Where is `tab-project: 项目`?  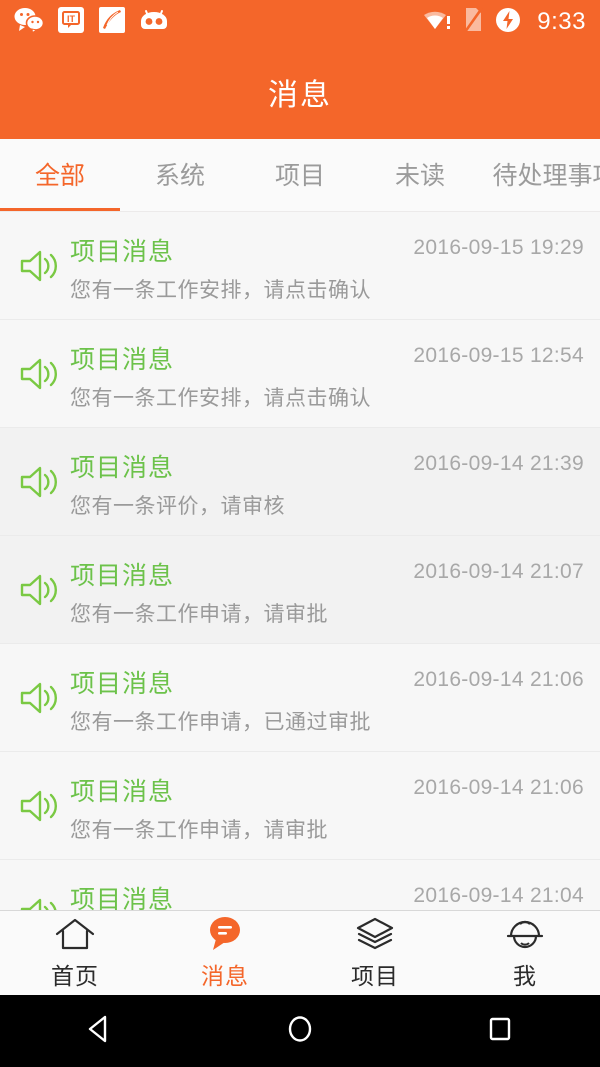
tab-project: 项目 is located at coordinates (300, 175).